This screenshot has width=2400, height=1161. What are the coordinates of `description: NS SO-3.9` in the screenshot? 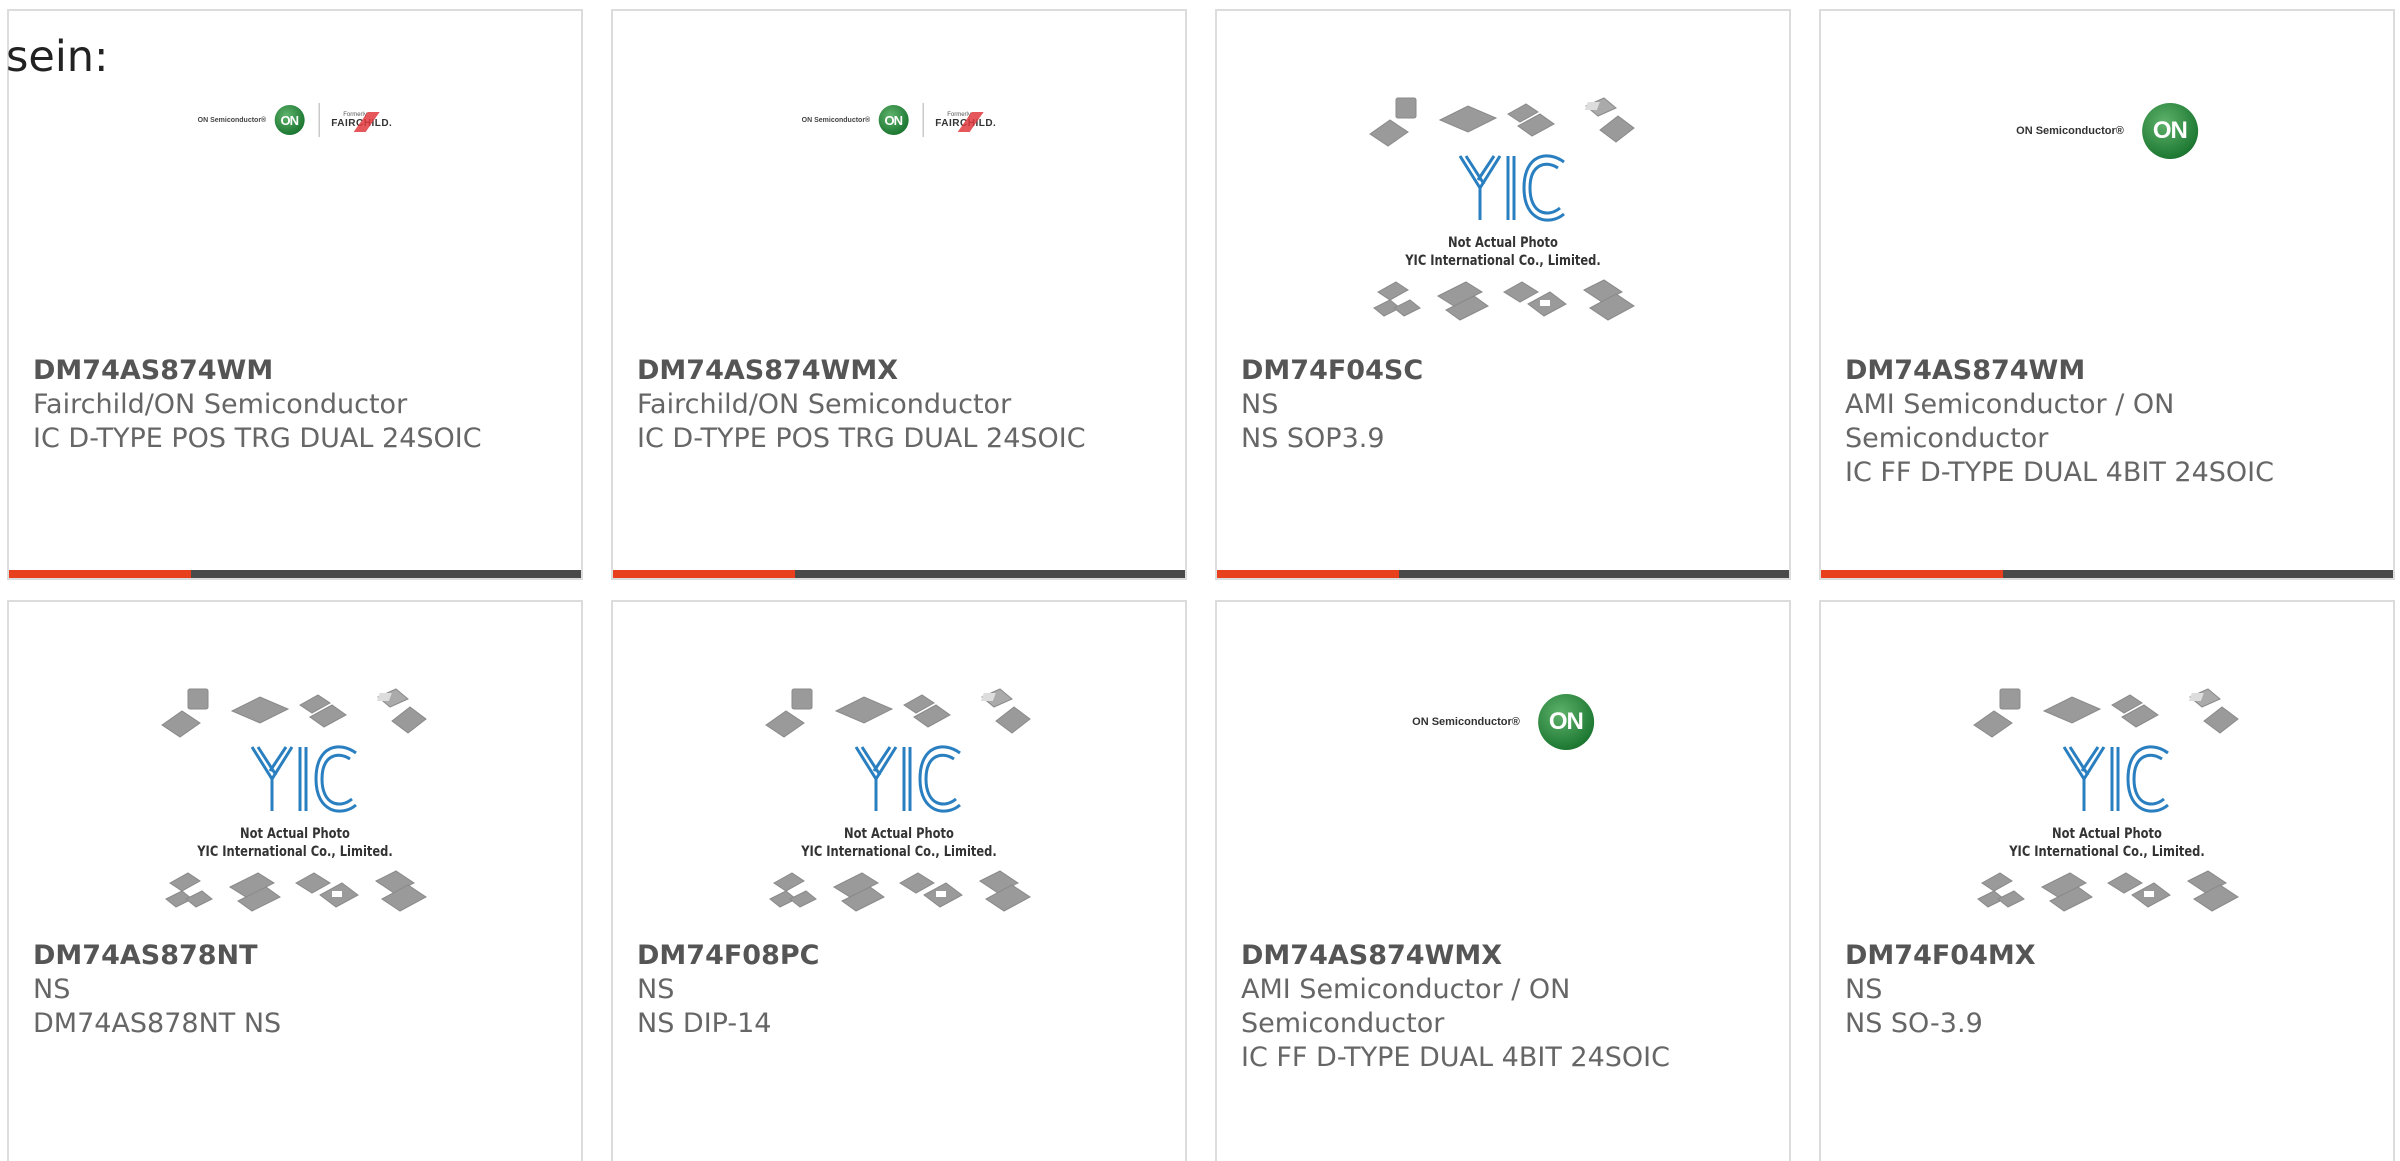 It's located at (1914, 1023).